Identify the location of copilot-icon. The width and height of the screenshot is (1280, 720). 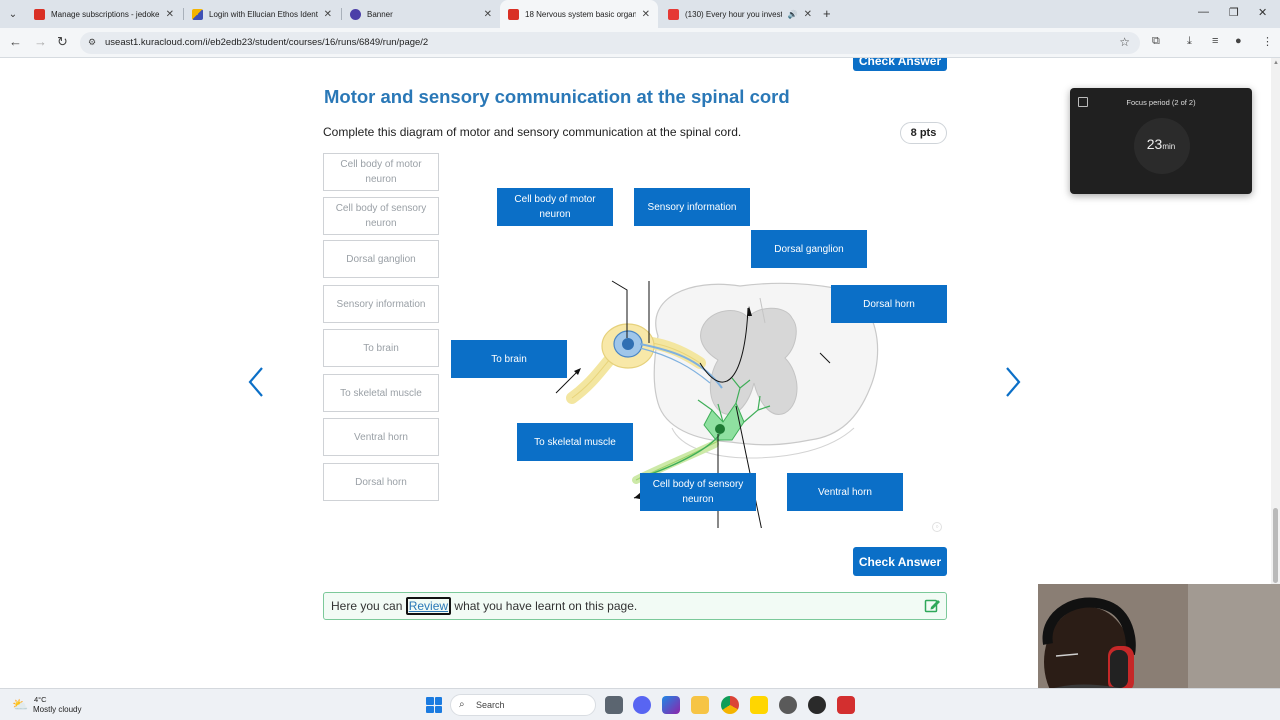
(671, 705).